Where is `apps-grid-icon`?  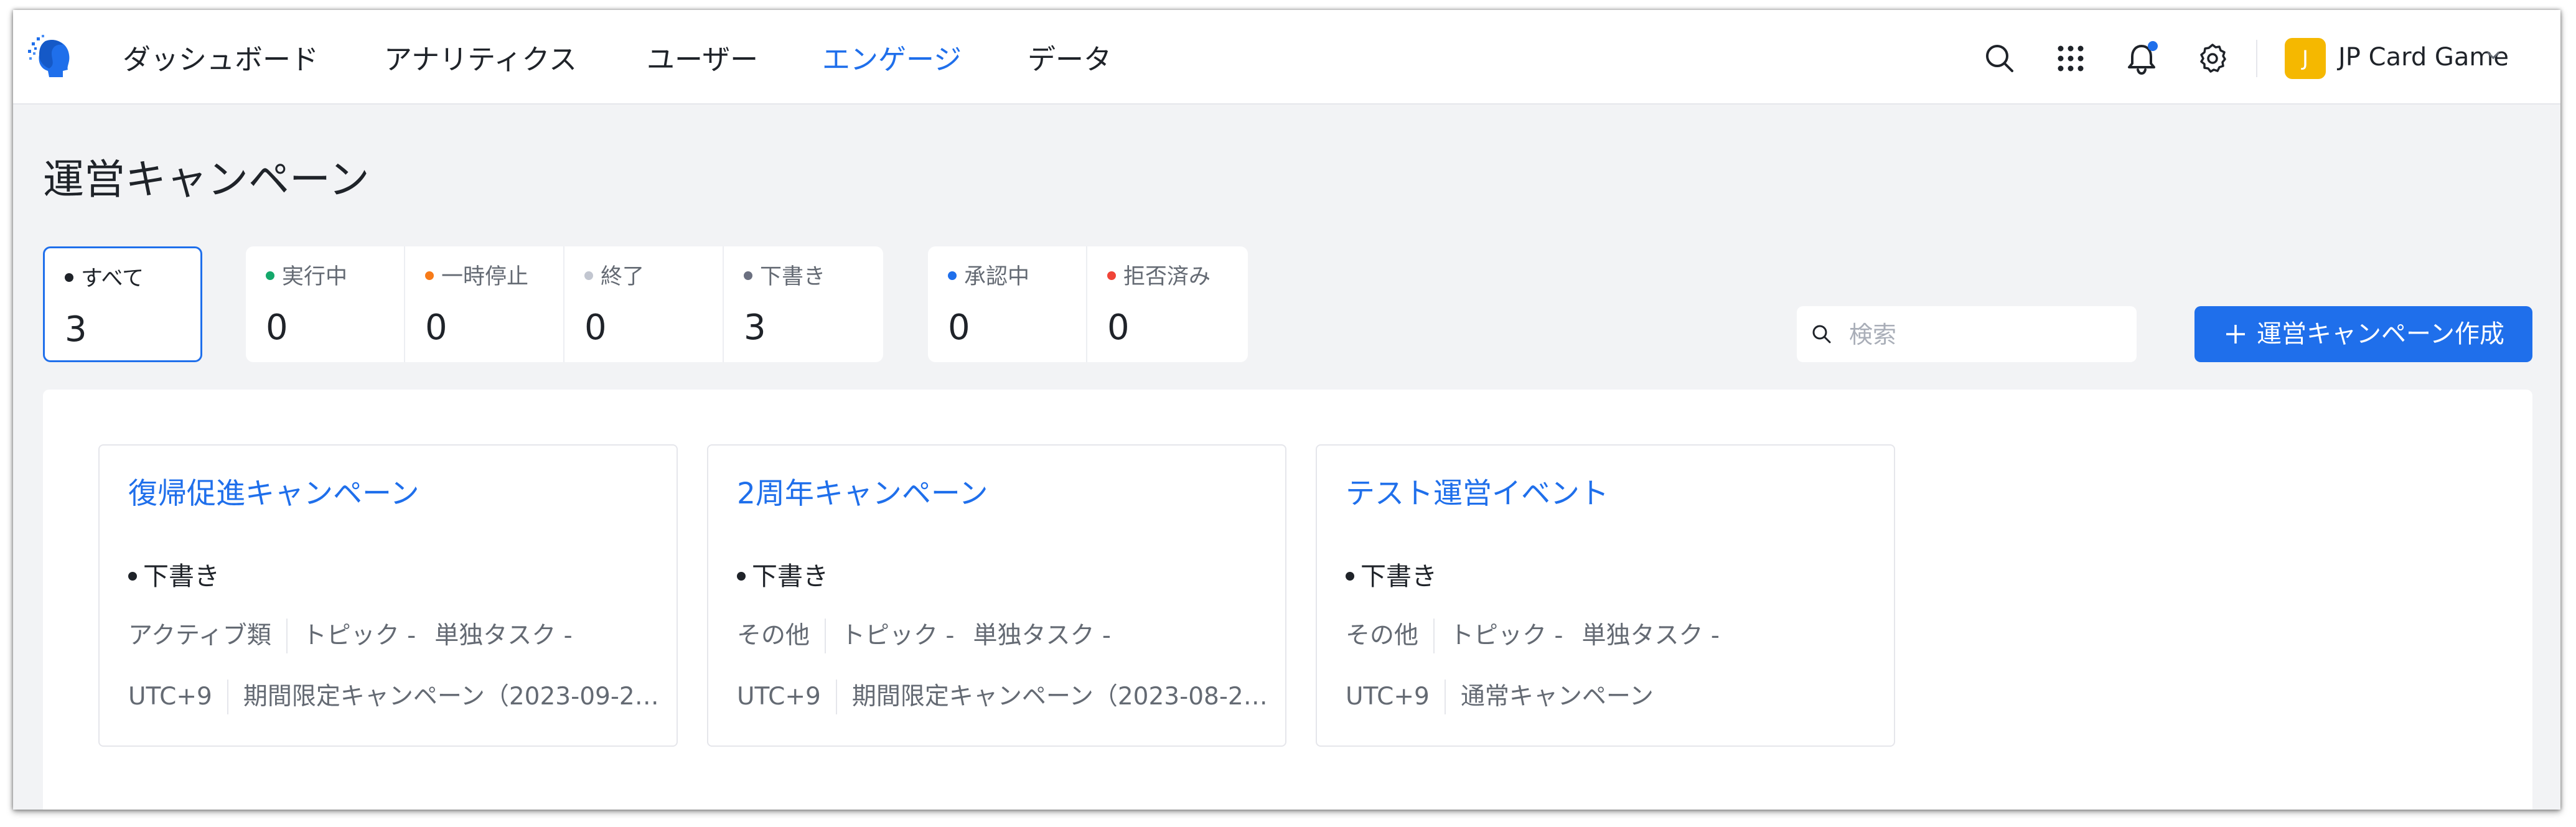
apps-grid-icon is located at coordinates (2070, 58).